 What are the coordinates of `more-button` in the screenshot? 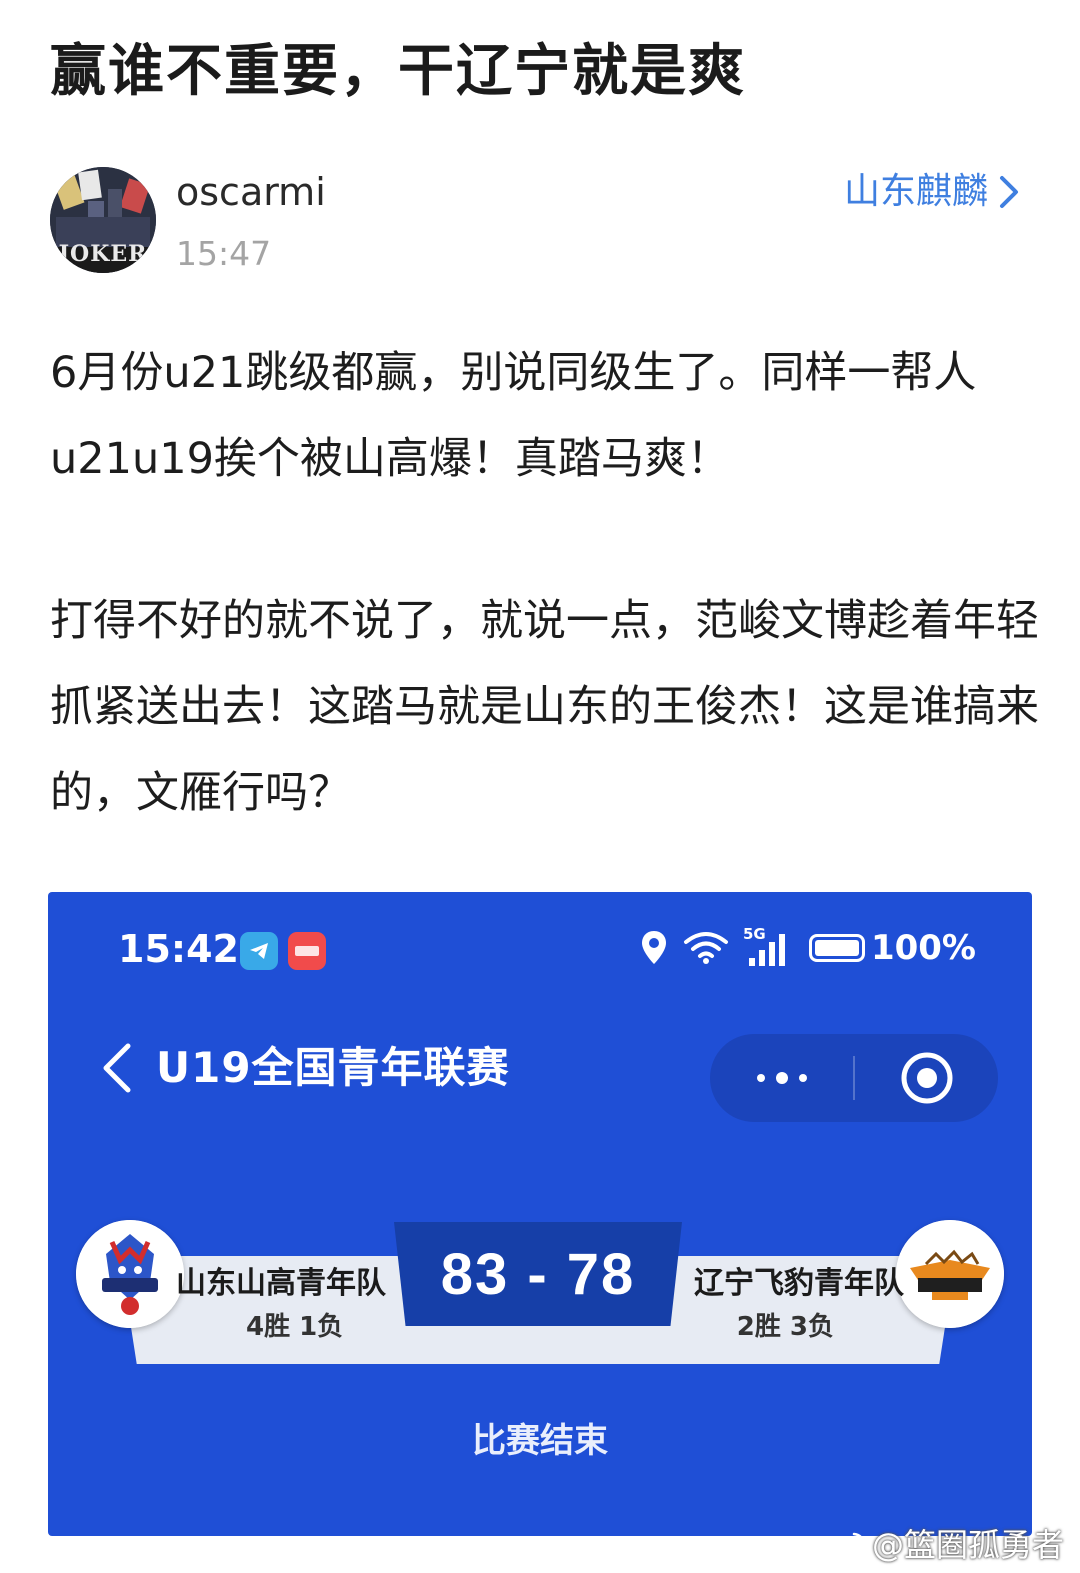 It's located at (781, 1078).